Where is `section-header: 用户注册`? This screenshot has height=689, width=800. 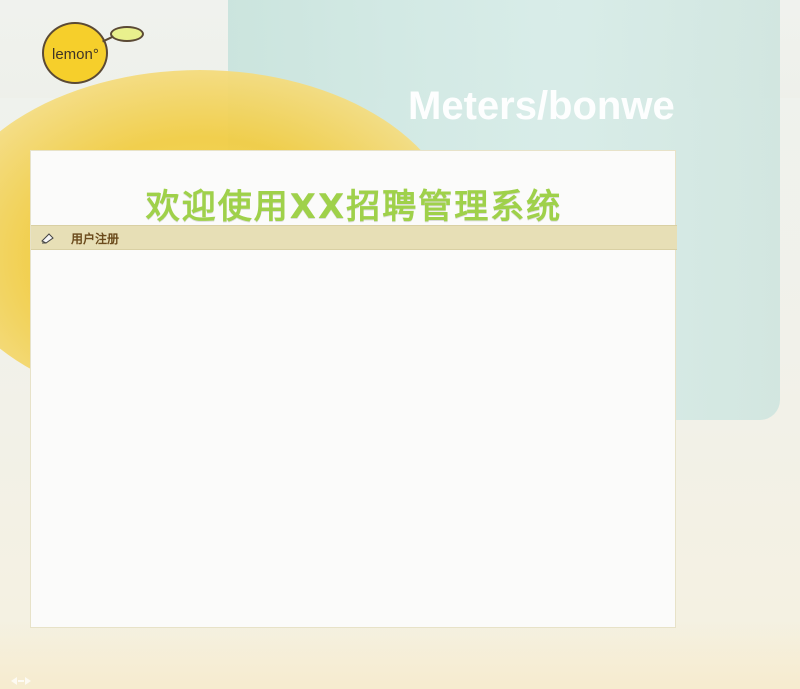
section-header: 用户注册 is located at coordinates (354, 237).